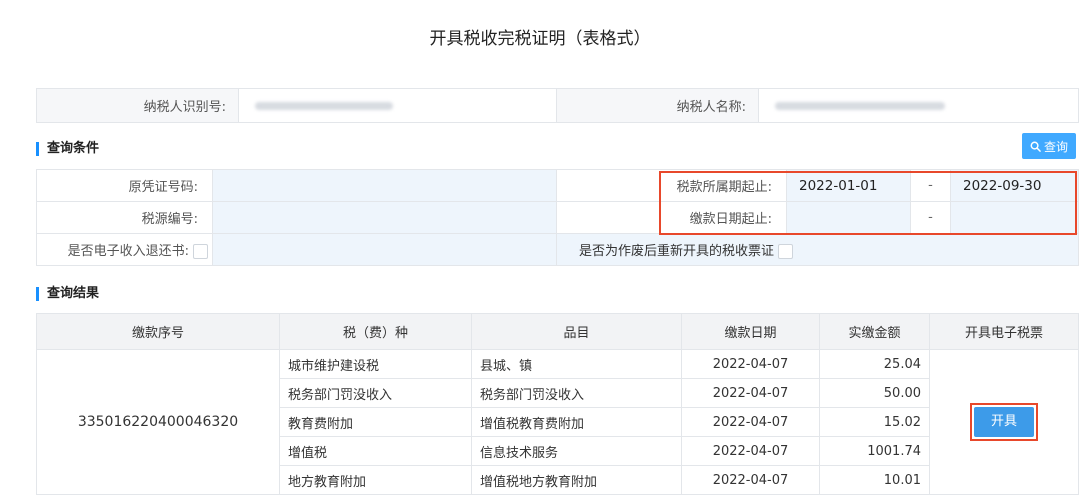 This screenshot has width=1080, height=497. I want to click on tax-period-end-input: 2022-09-30, so click(1014, 185).